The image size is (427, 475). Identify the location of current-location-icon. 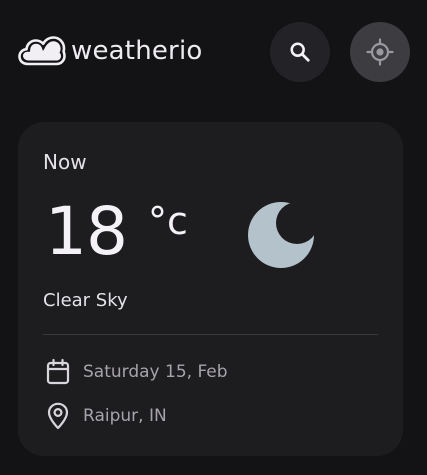
(380, 52).